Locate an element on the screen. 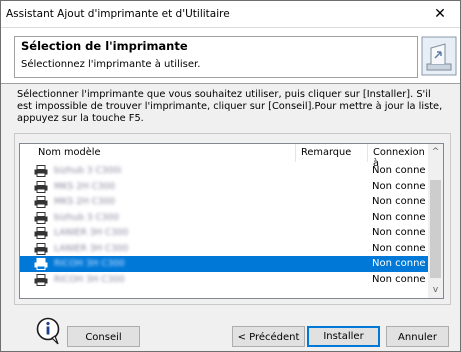  model-name: bizhub 3 C300i is located at coordinates (88, 171).